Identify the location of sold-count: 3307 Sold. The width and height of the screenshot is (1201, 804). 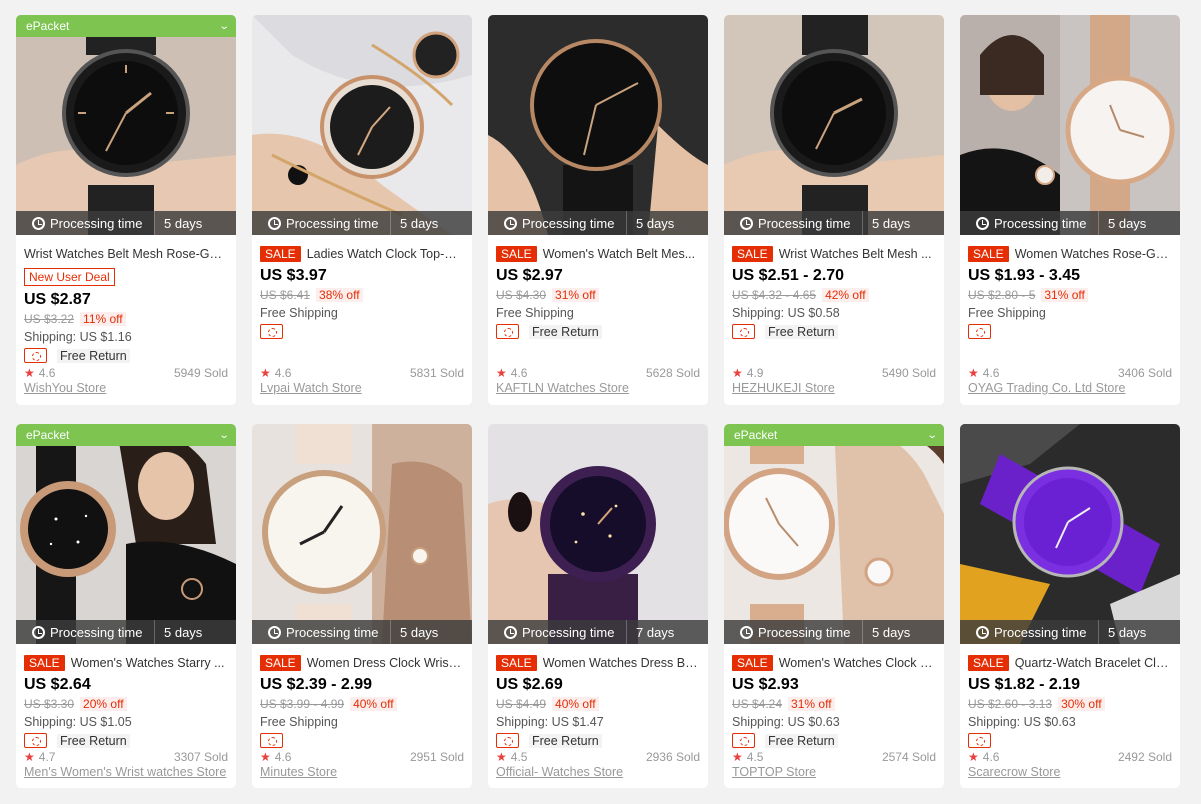
(200, 757).